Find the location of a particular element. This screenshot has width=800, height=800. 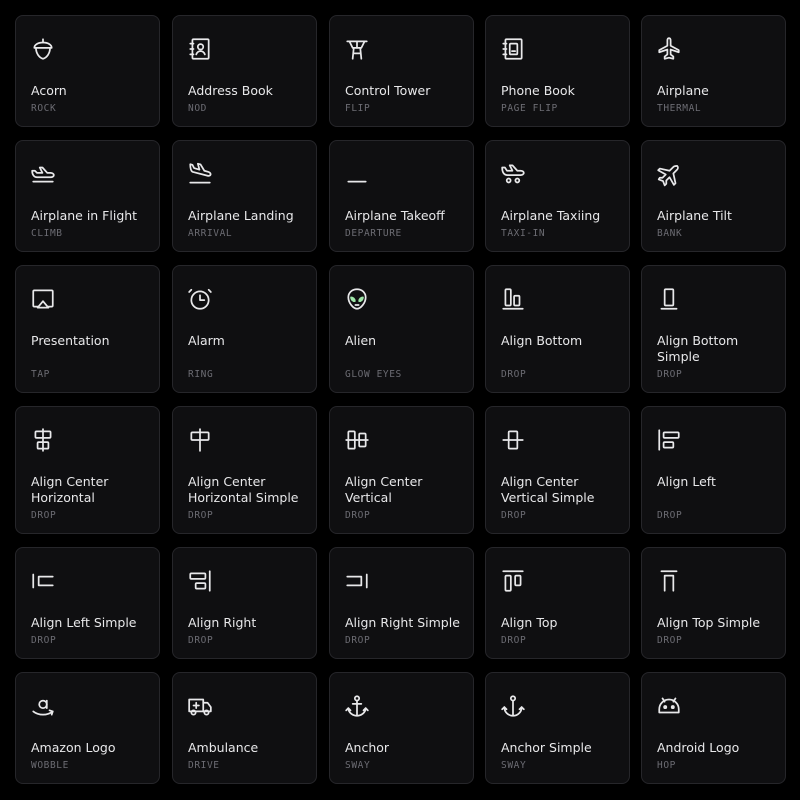

icon-card-acorn: Acorn ROCK is located at coordinates (87, 71).